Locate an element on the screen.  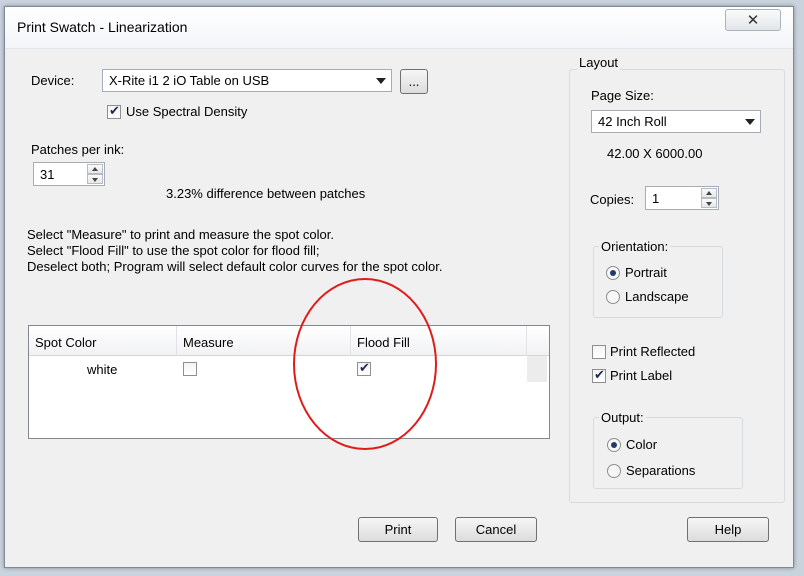
print-label-label: Print Label is located at coordinates (641, 375).